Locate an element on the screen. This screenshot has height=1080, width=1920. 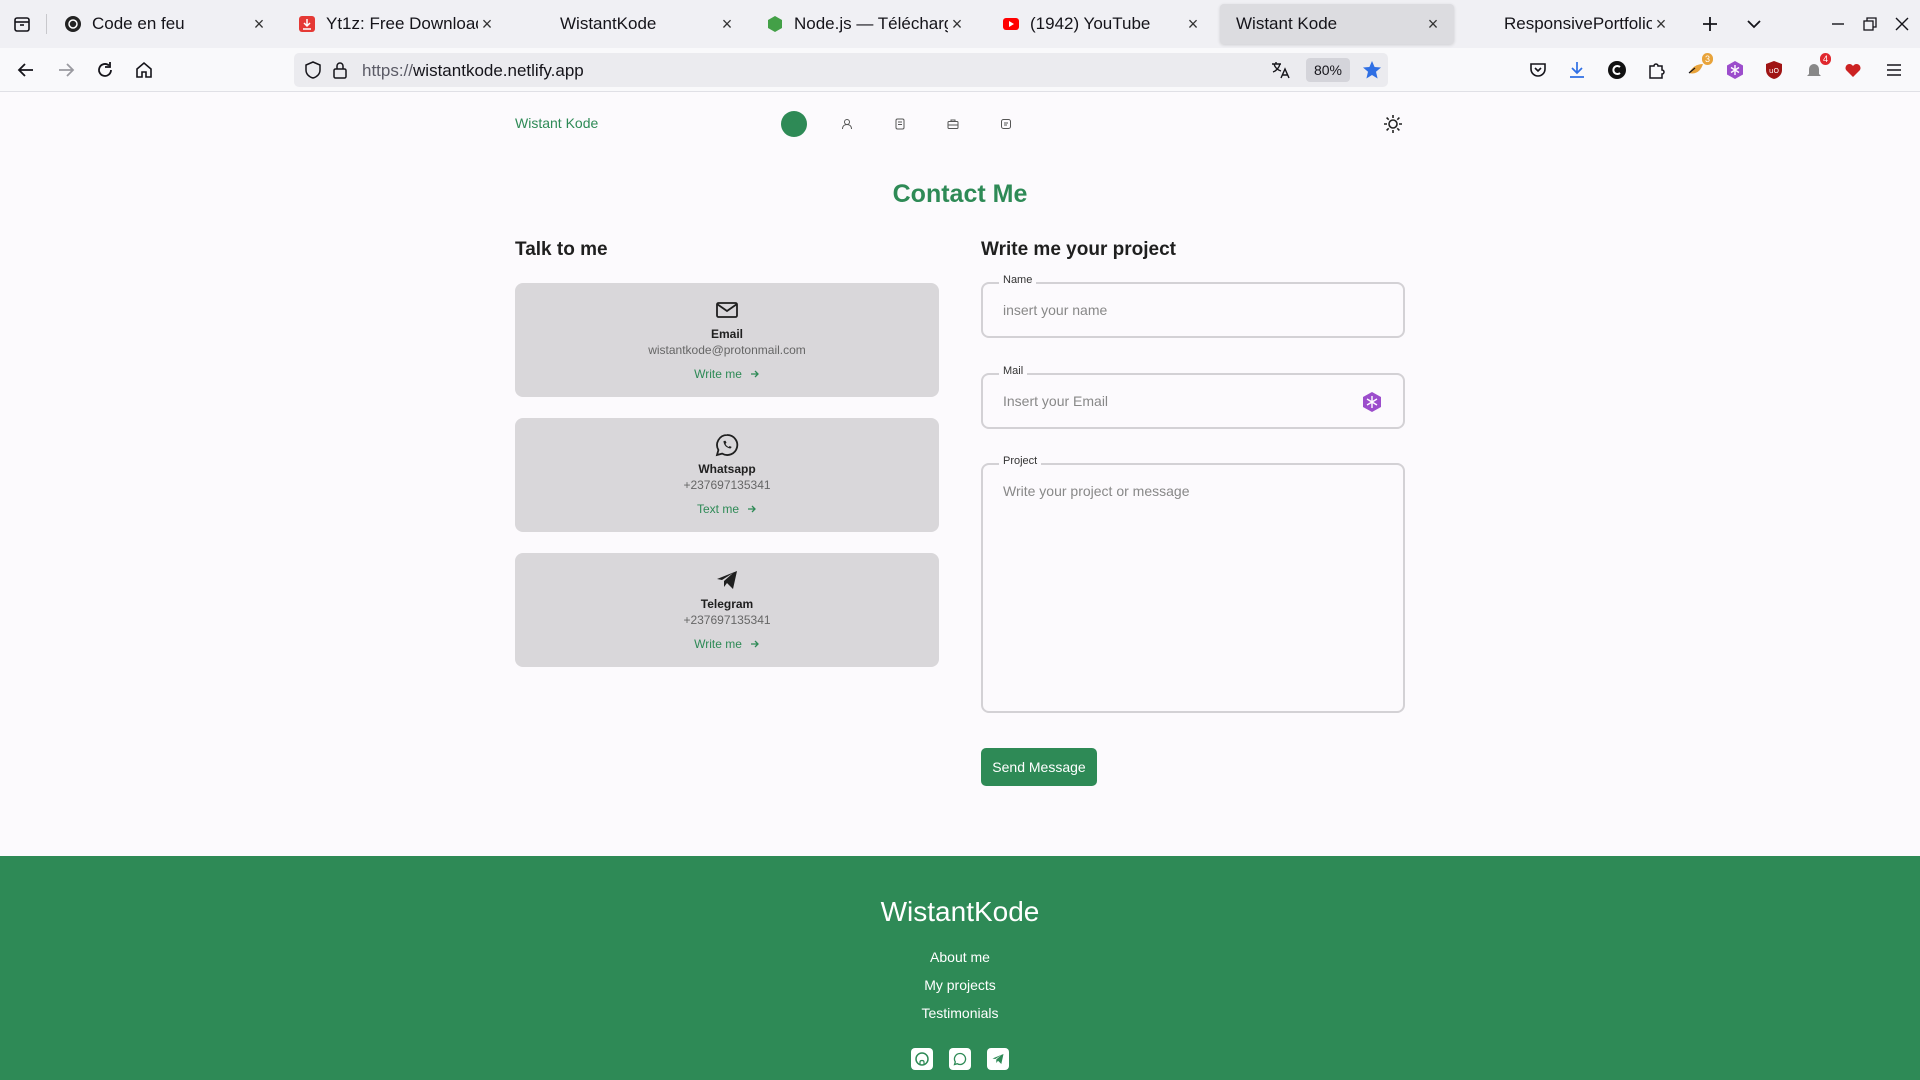
reload-icon is located at coordinates (105, 69).